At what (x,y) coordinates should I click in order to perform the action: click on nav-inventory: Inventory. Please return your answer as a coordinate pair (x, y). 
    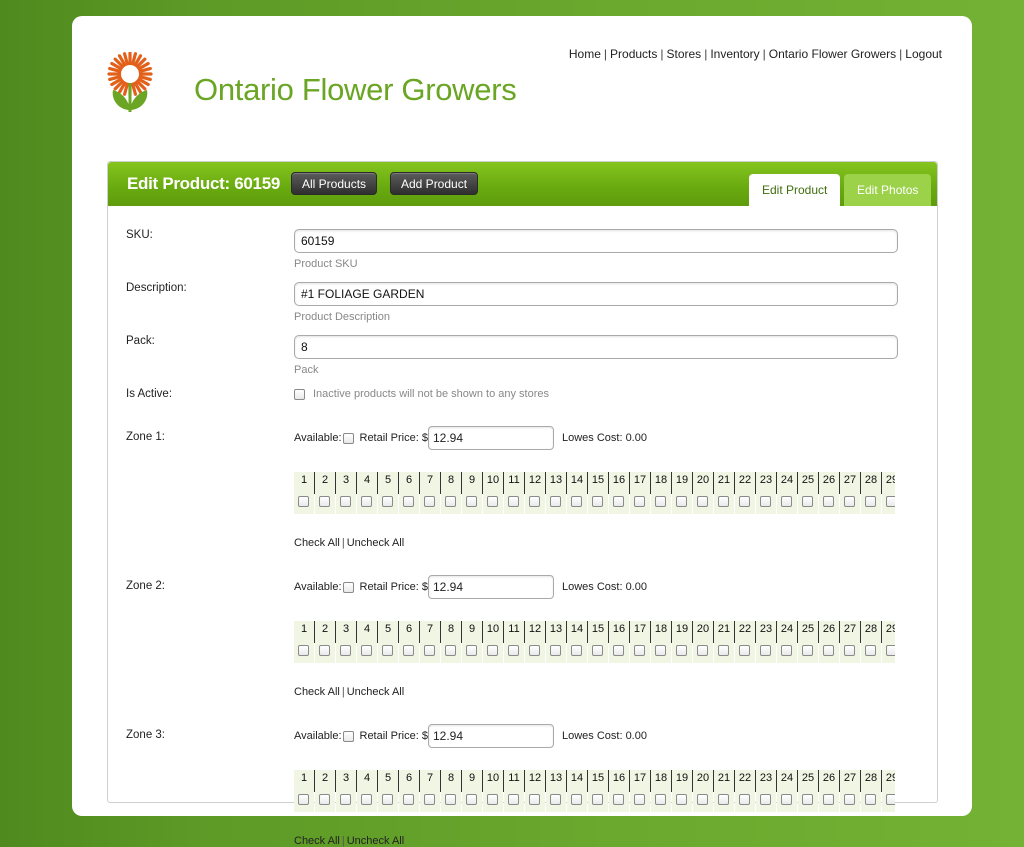
    Looking at the image, I should click on (734, 54).